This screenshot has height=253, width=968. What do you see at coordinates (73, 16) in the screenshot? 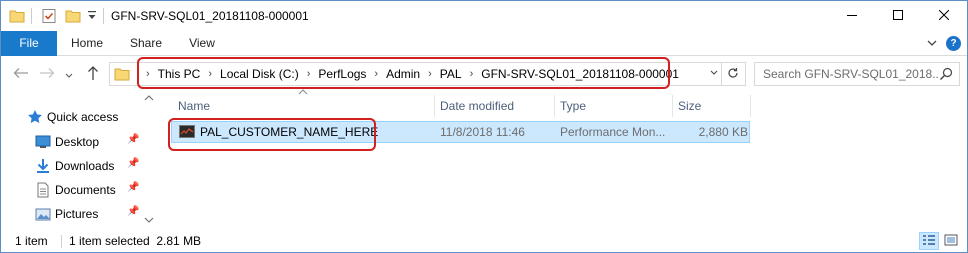
I see `new-folder-icon` at bounding box center [73, 16].